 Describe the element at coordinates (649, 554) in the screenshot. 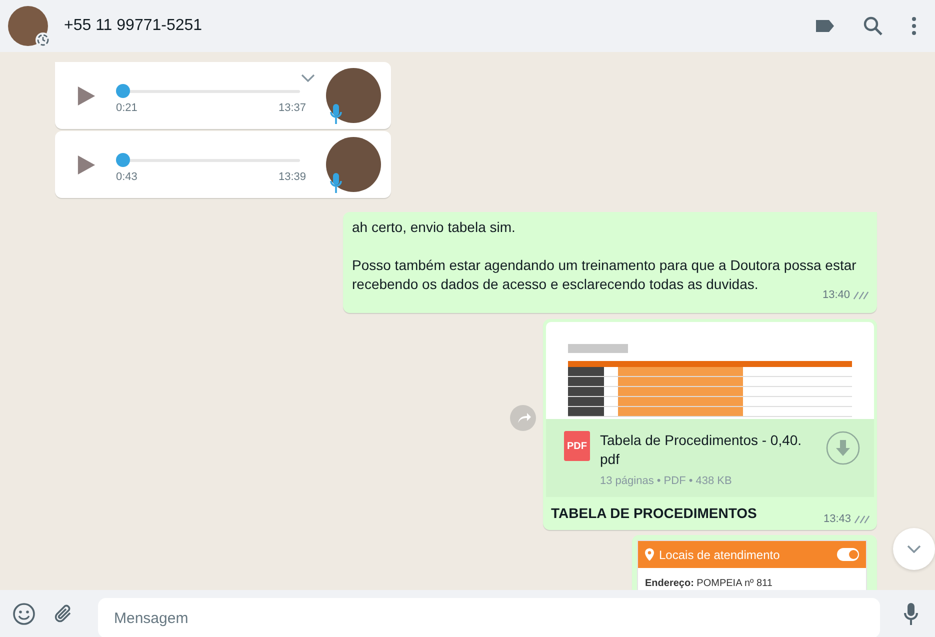

I see `location-pin-icon` at that location.